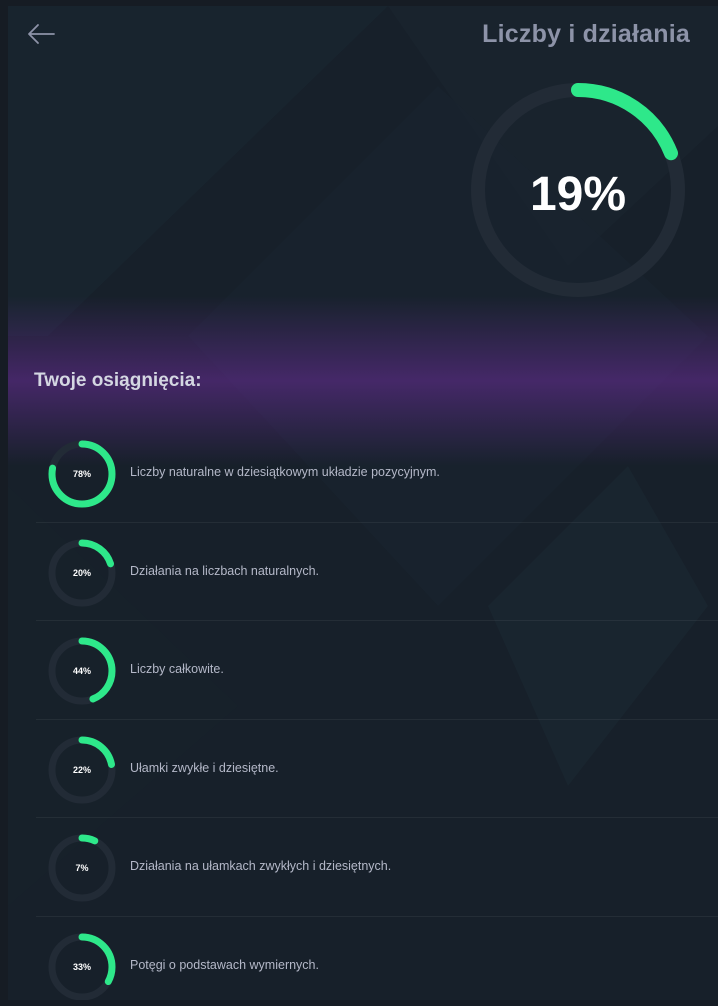 The image size is (718, 1006). What do you see at coordinates (578, 194) in the screenshot?
I see `overall-progress-value: 19%` at bounding box center [578, 194].